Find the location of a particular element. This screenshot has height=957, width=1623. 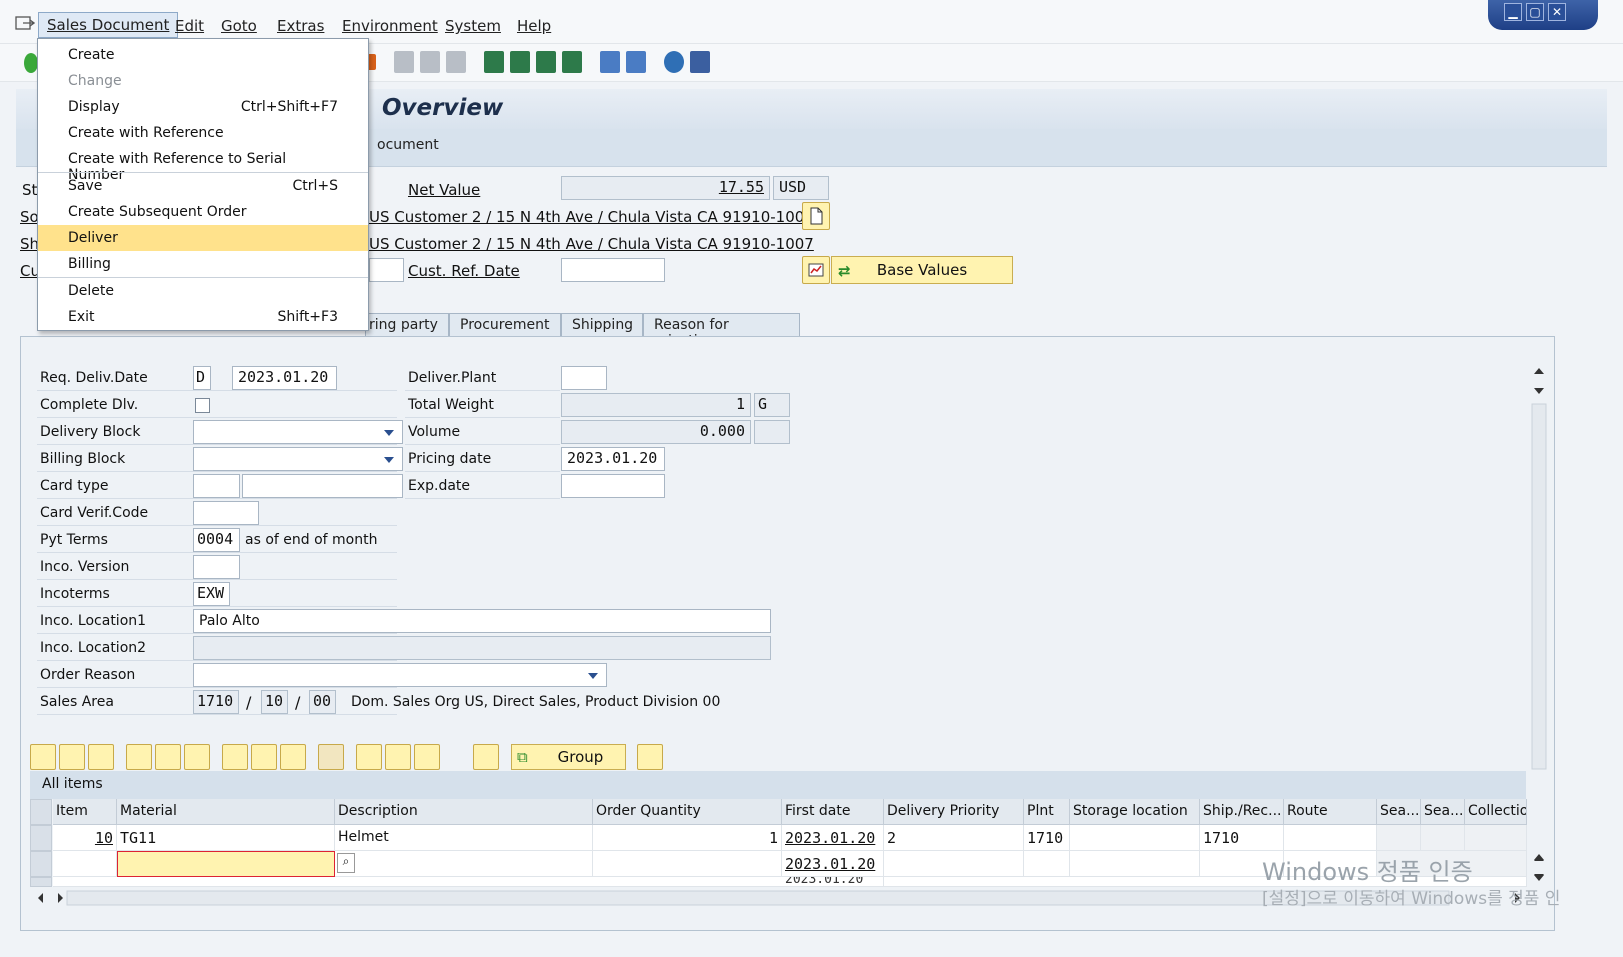

cell-plant: 1710 is located at coordinates (1047, 838).